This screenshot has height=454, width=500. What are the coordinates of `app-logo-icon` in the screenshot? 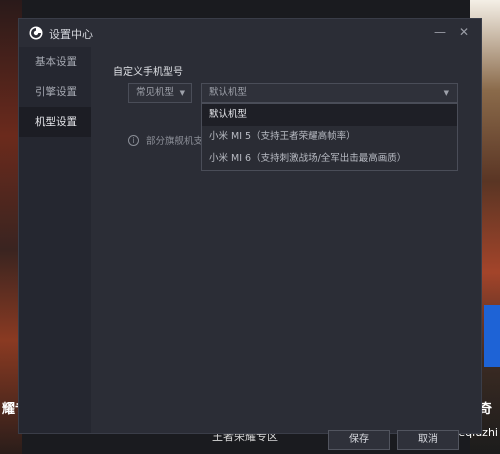 It's located at (36, 33).